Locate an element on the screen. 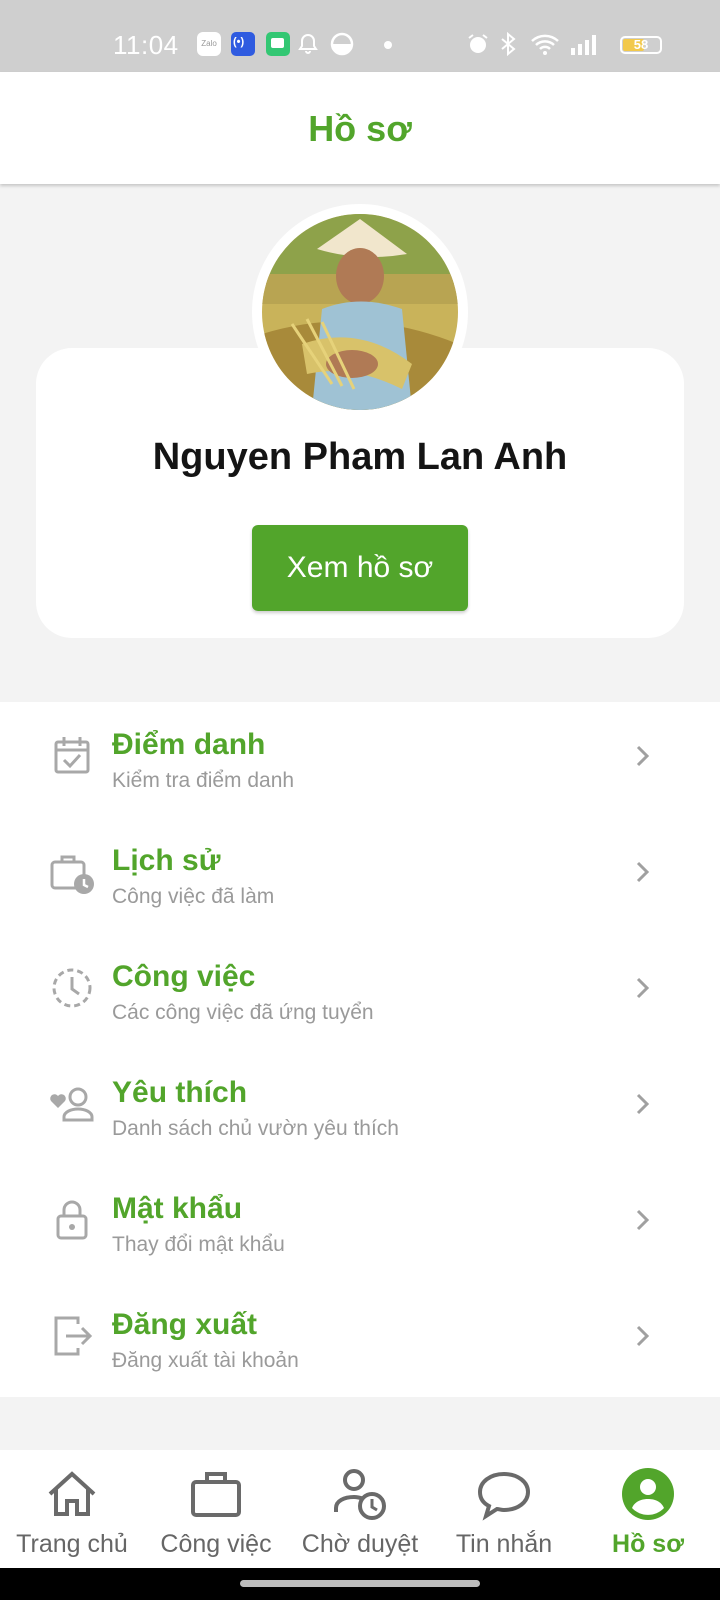  nav-label: Chờ duyệt is located at coordinates (360, 1544).